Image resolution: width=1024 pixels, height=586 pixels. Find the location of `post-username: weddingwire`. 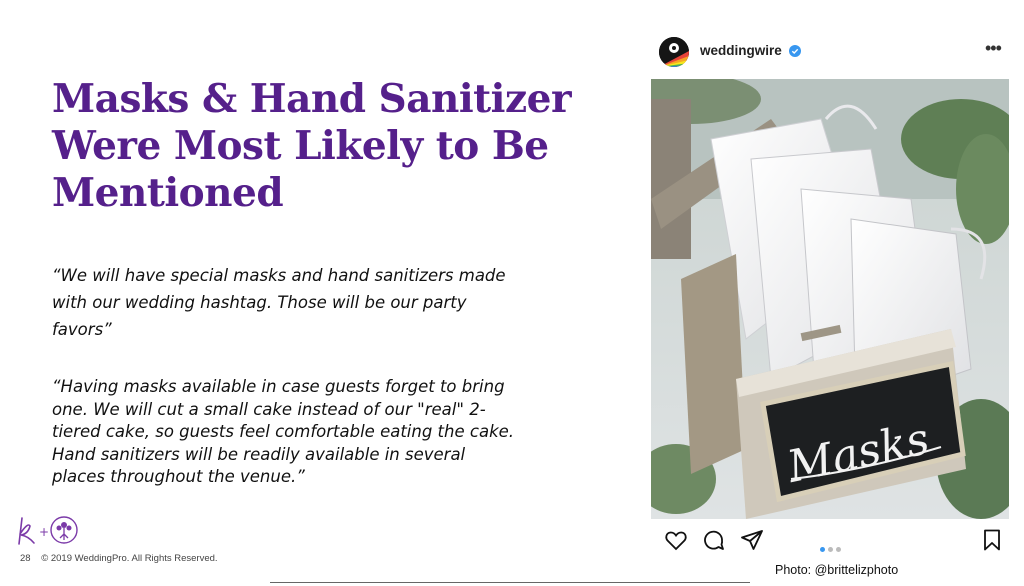

post-username: weddingwire is located at coordinates (741, 50).